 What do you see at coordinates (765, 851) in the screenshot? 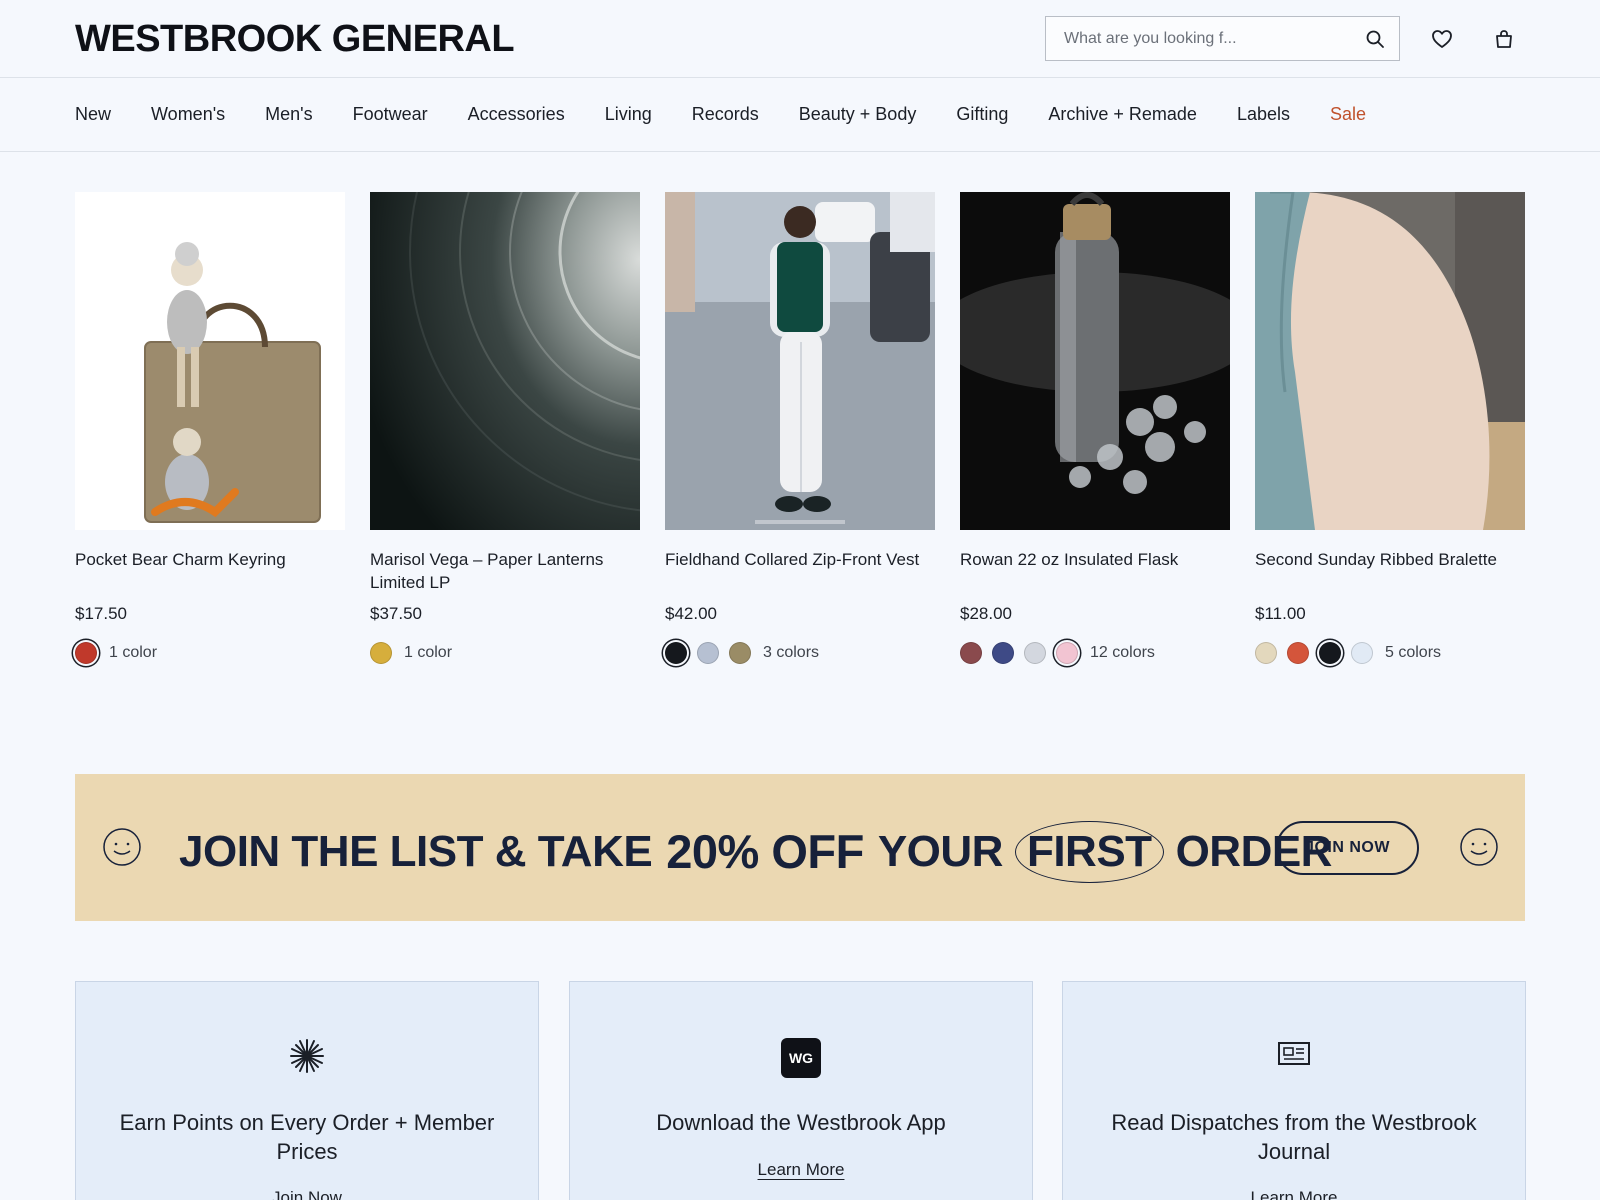
I see `promo-discount: 20% OFF` at bounding box center [765, 851].